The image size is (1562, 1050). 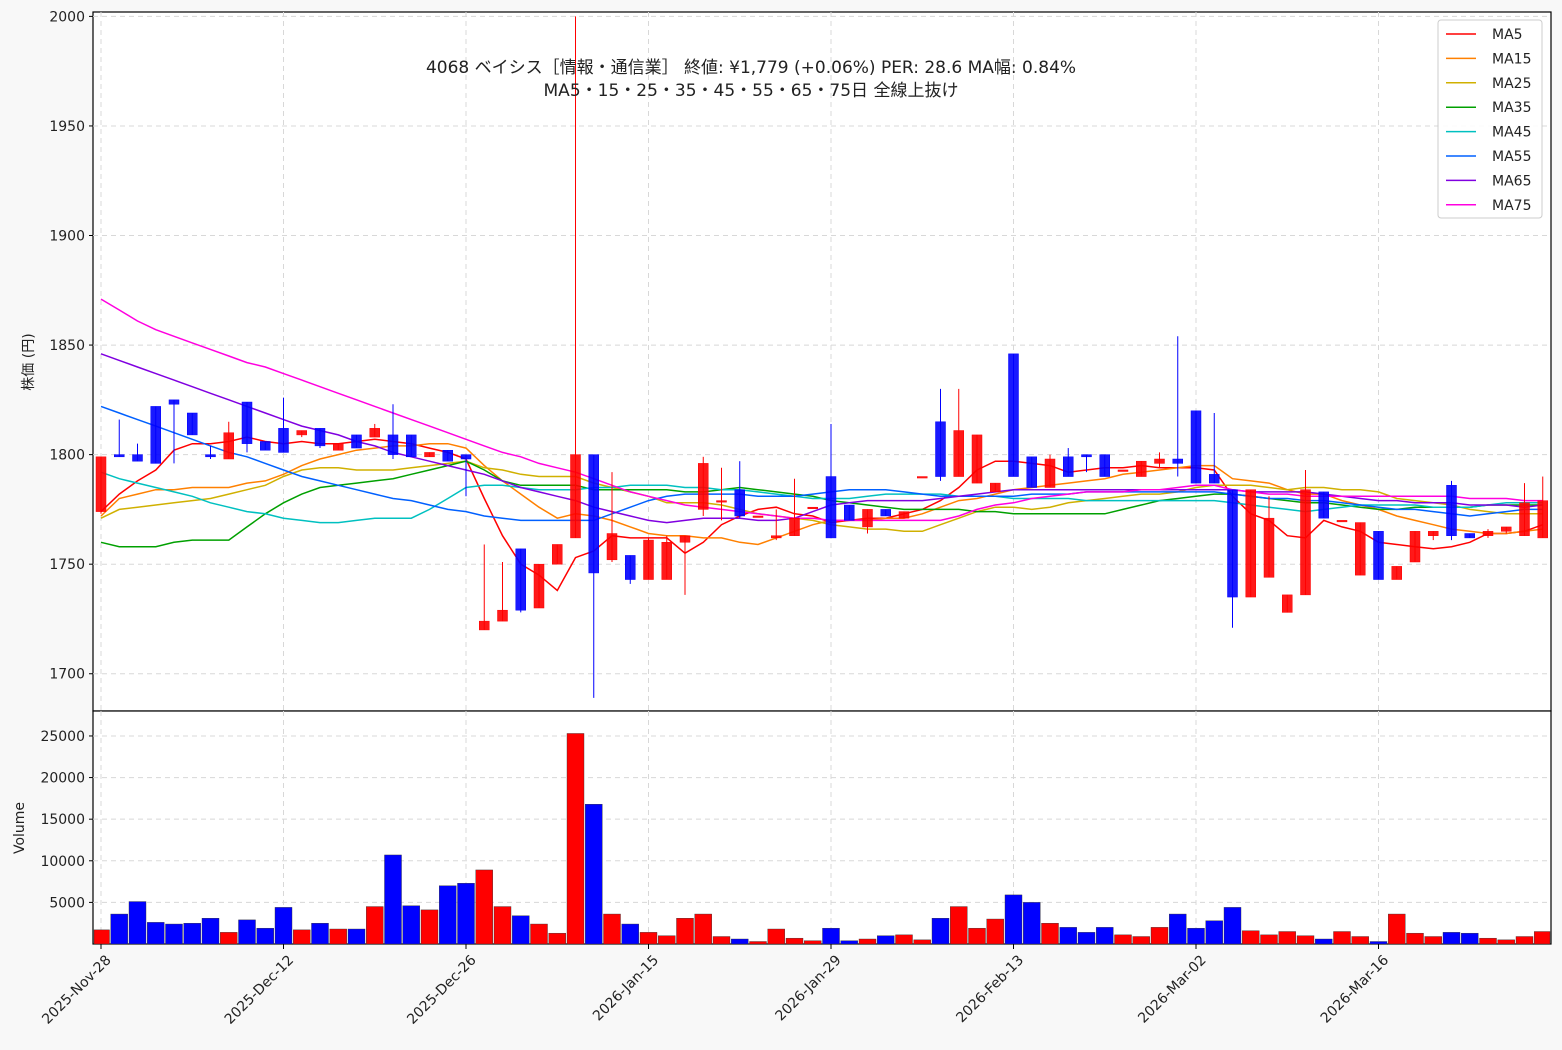 I want to click on legend-label: MA35, so click(x=1511, y=108).